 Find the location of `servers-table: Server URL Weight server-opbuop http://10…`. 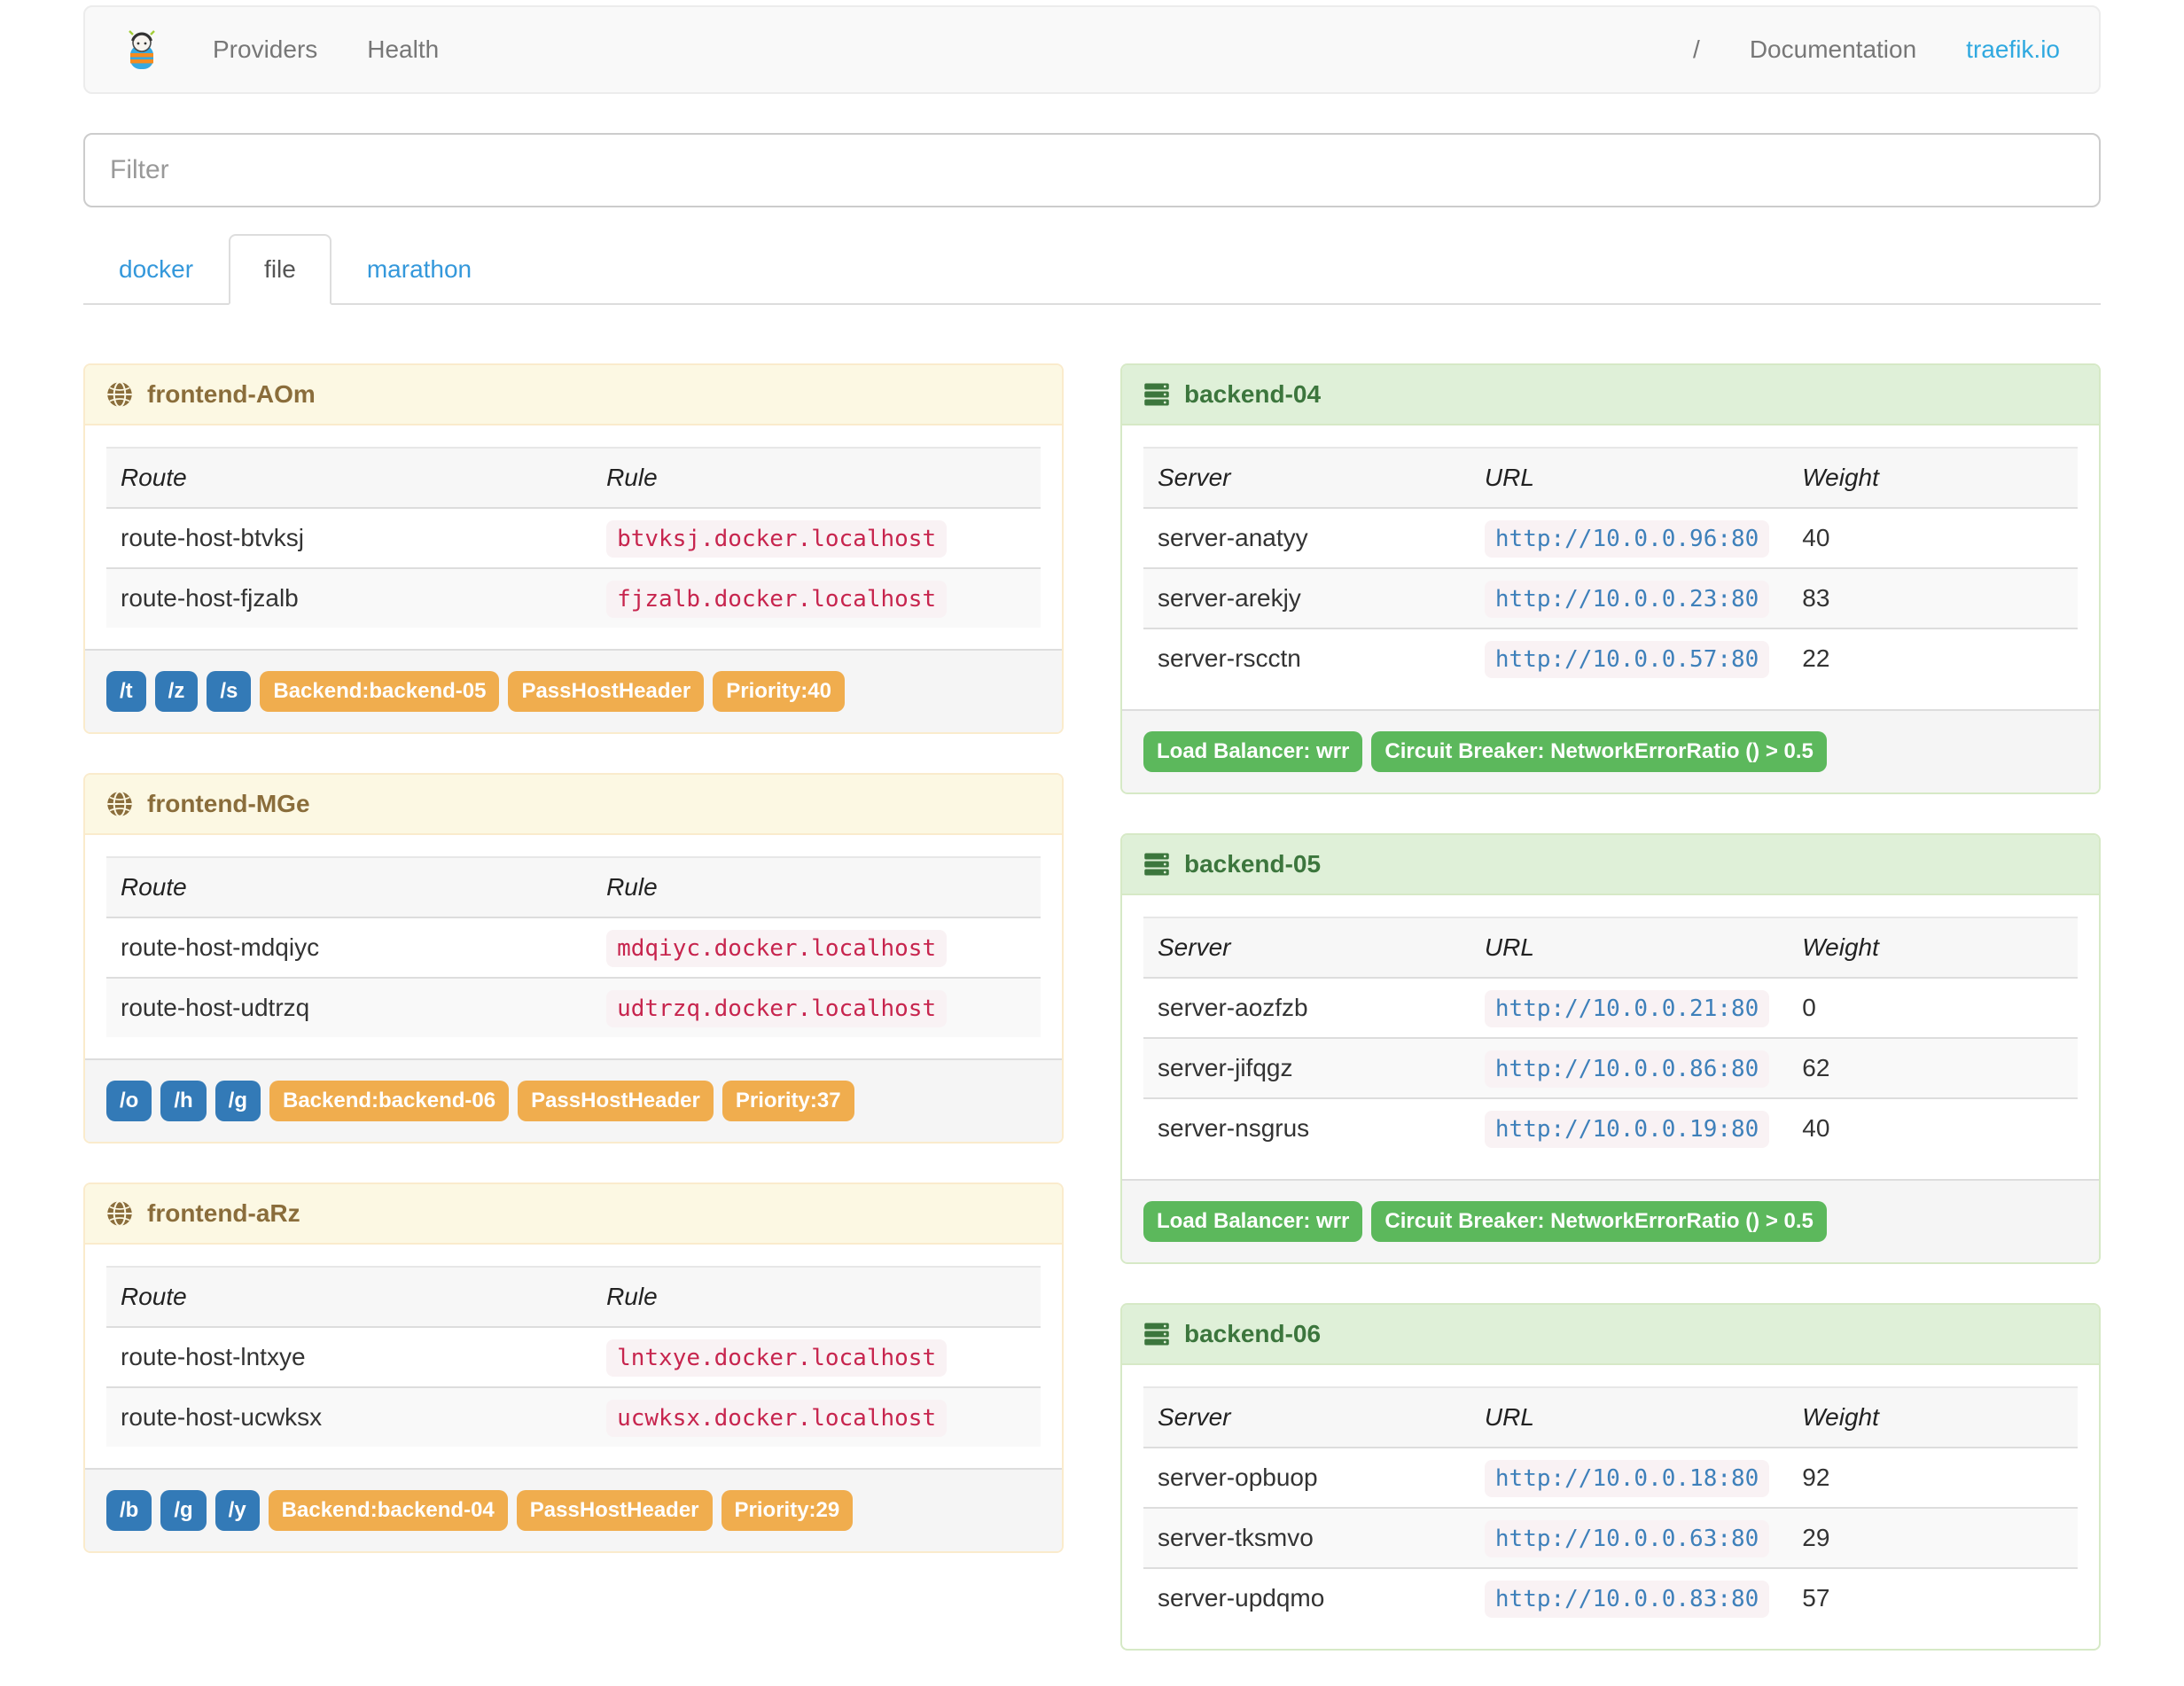

servers-table: Server URL Weight server-opbuop http://10… is located at coordinates (1610, 1507).